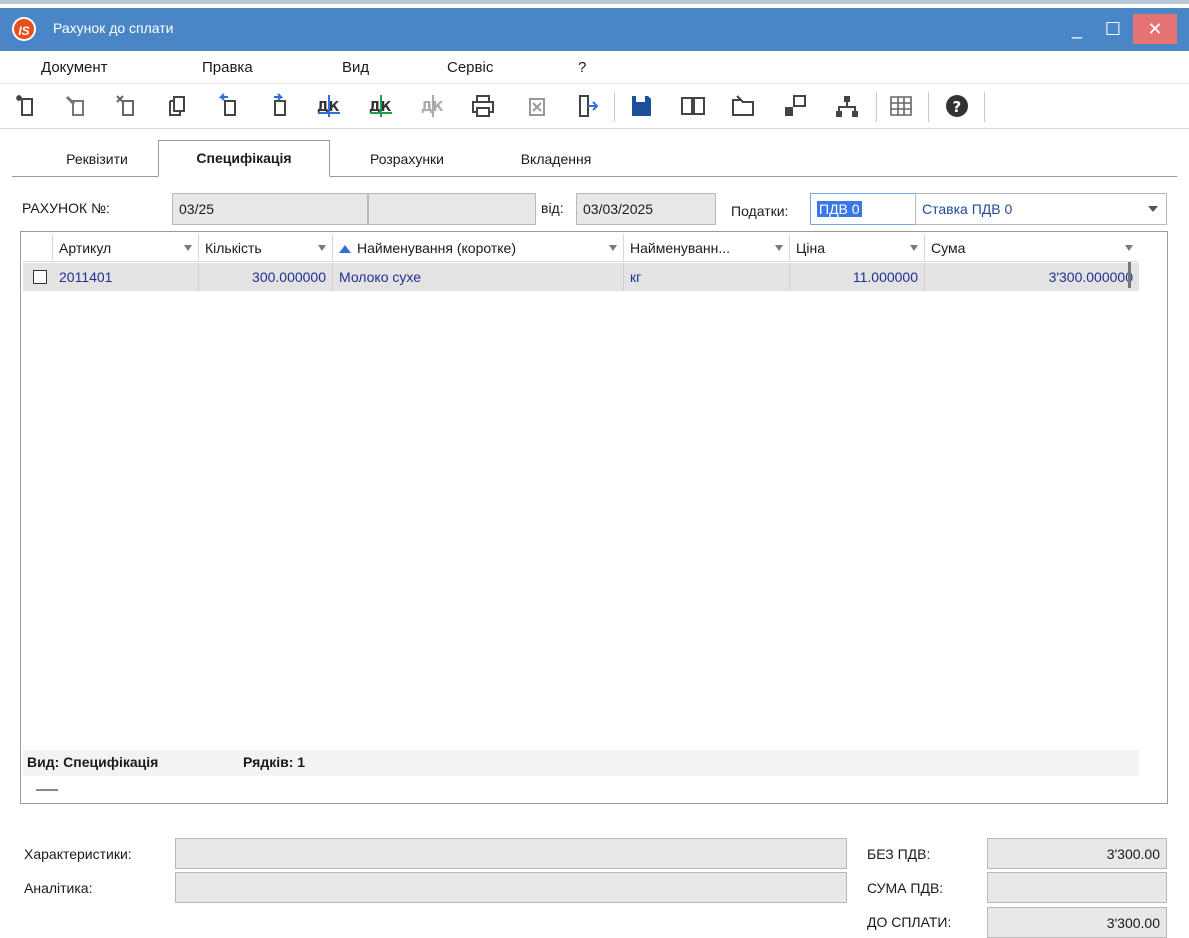  Describe the element at coordinates (1113, 29) in the screenshot. I see `maximize-button: ☐` at that location.